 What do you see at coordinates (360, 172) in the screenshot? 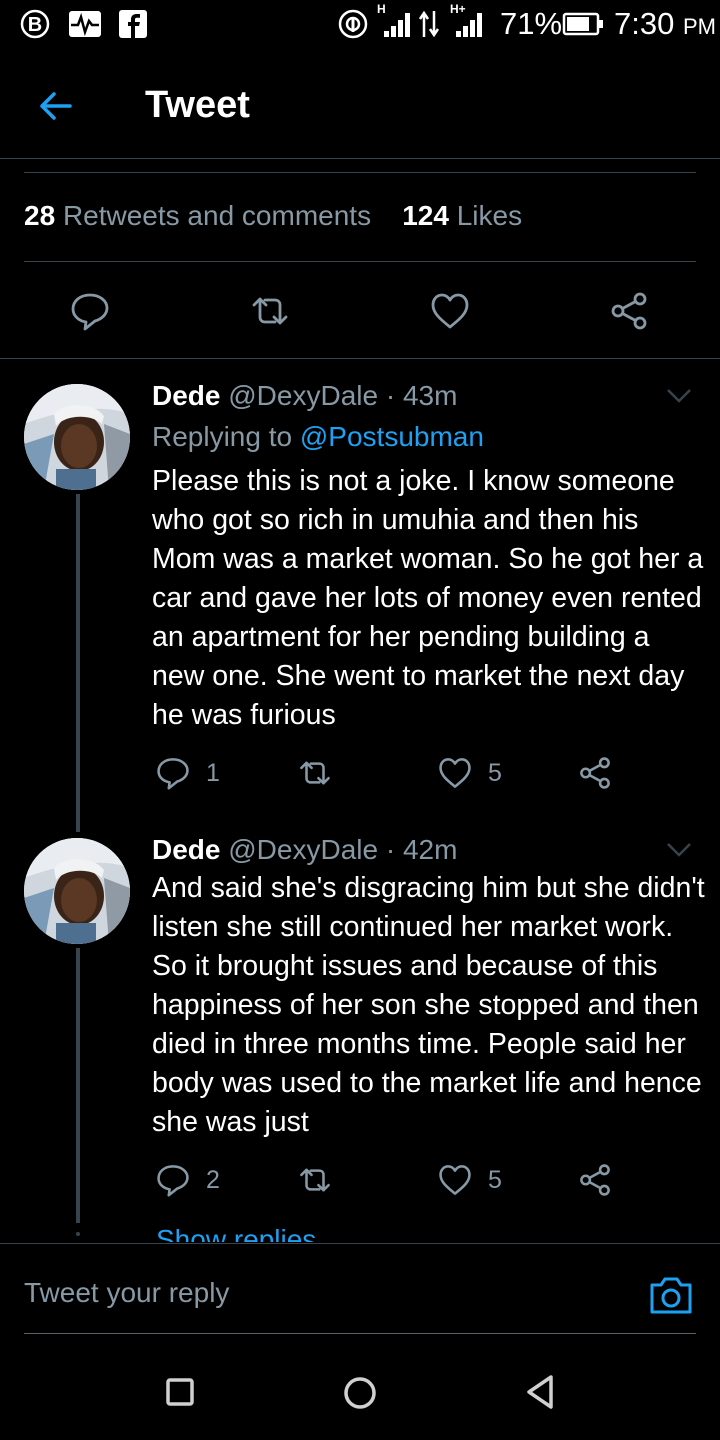
I see `stats-top-divider` at bounding box center [360, 172].